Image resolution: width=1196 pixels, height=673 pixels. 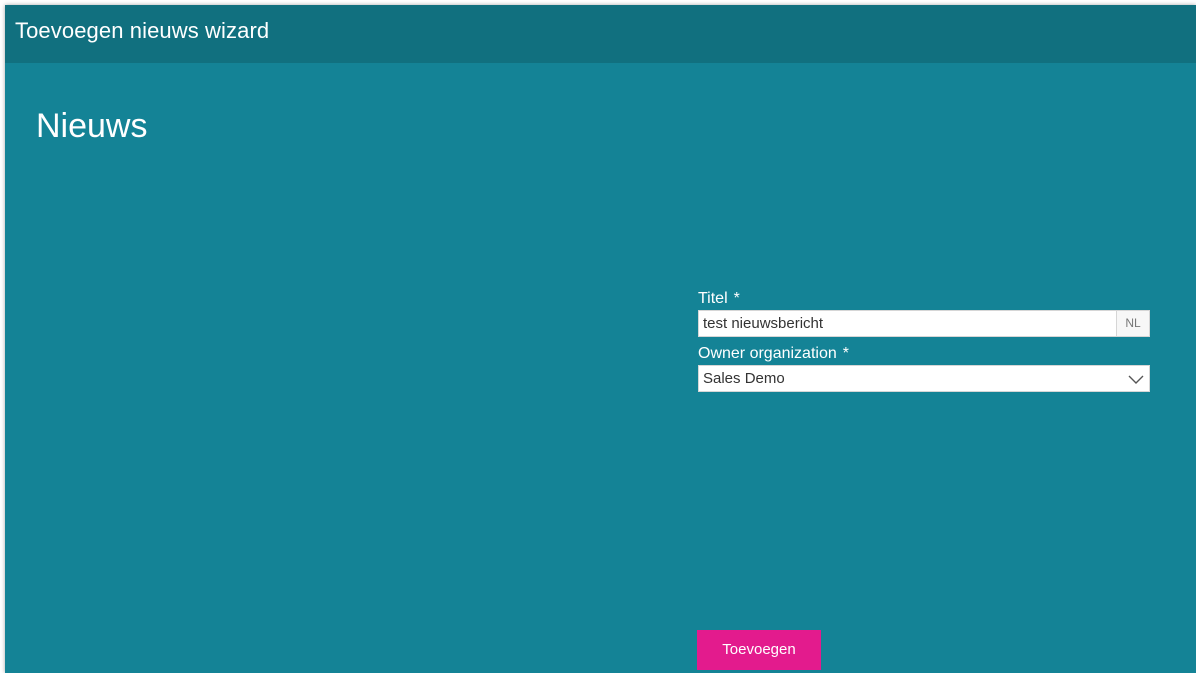 I want to click on chevron-down-icon, so click(x=1136, y=379).